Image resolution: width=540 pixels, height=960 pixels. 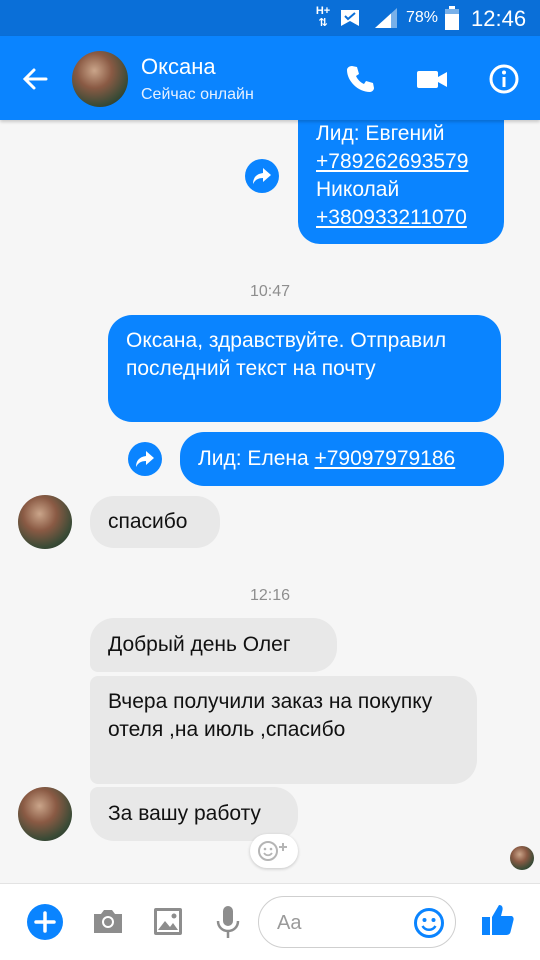 I want to click on message-bubble-outgoing: Лид: Елена +79097979186, so click(x=342, y=459).